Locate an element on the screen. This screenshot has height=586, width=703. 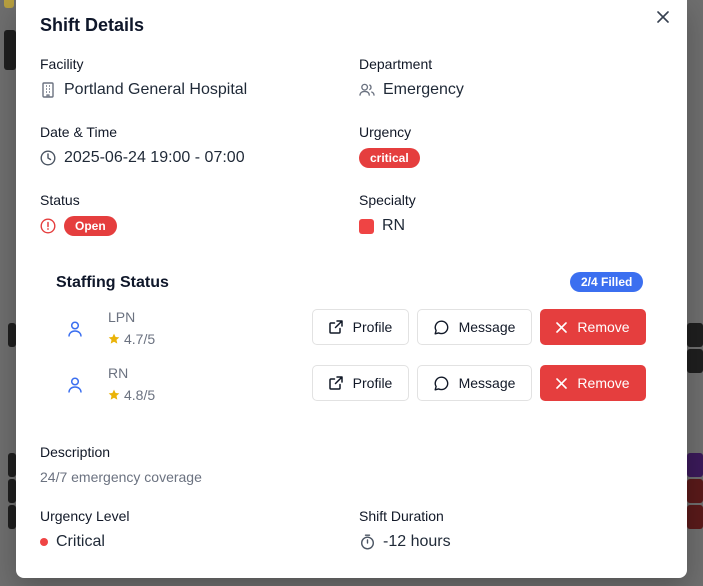
shift-duration-label: Shift Duration is located at coordinates (401, 516).